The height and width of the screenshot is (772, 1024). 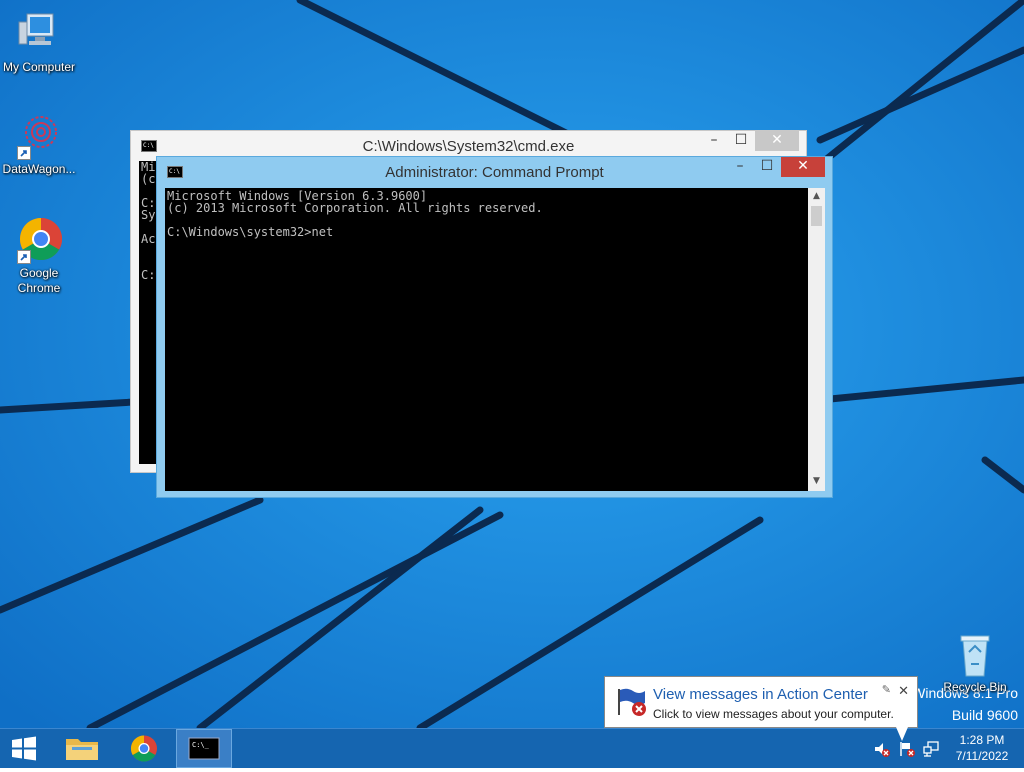 What do you see at coordinates (982, 740) in the screenshot?
I see `clock-time: 1:28 PM` at bounding box center [982, 740].